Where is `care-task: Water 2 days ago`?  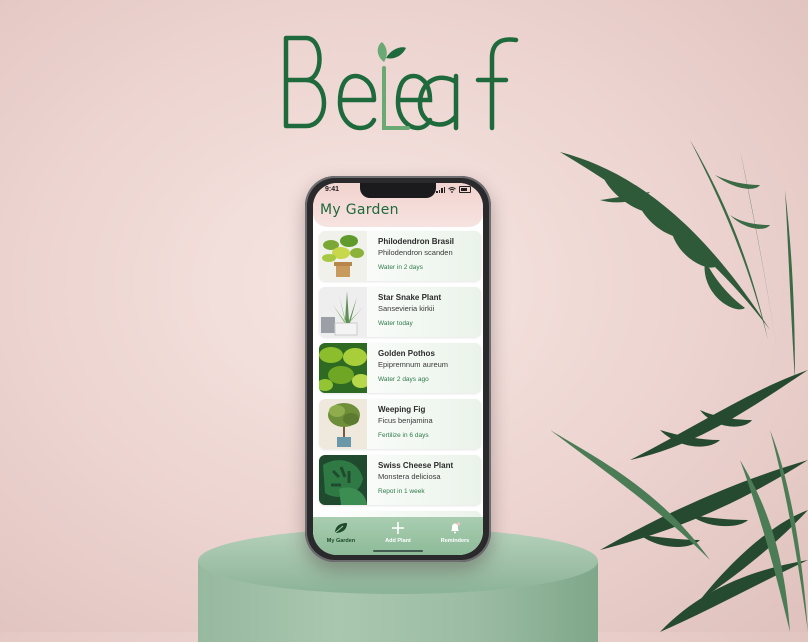
care-task: Water 2 days ago is located at coordinates (403, 379).